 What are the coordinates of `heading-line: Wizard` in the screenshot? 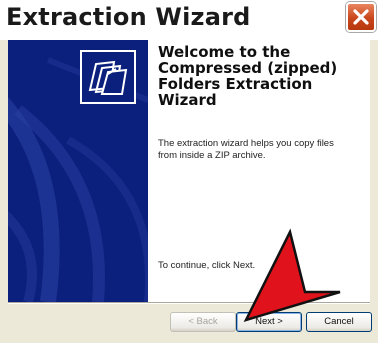 It's located at (187, 100).